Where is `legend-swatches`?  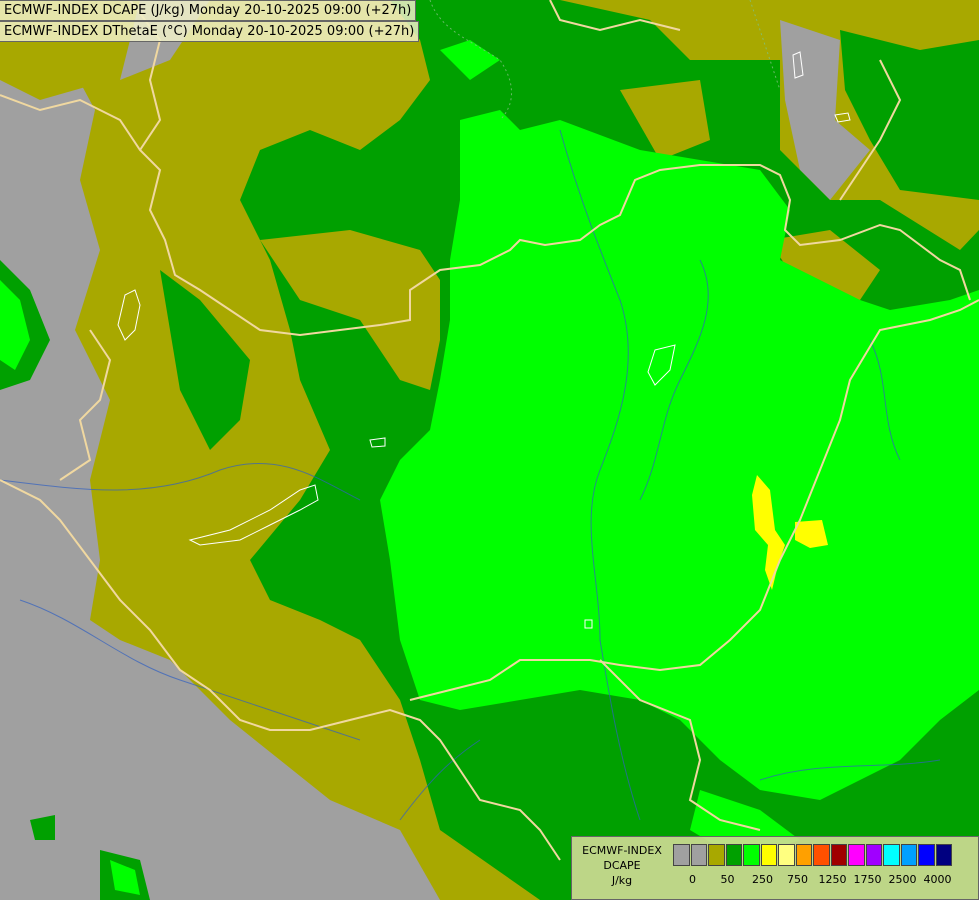
legend-swatches is located at coordinates (813, 855).